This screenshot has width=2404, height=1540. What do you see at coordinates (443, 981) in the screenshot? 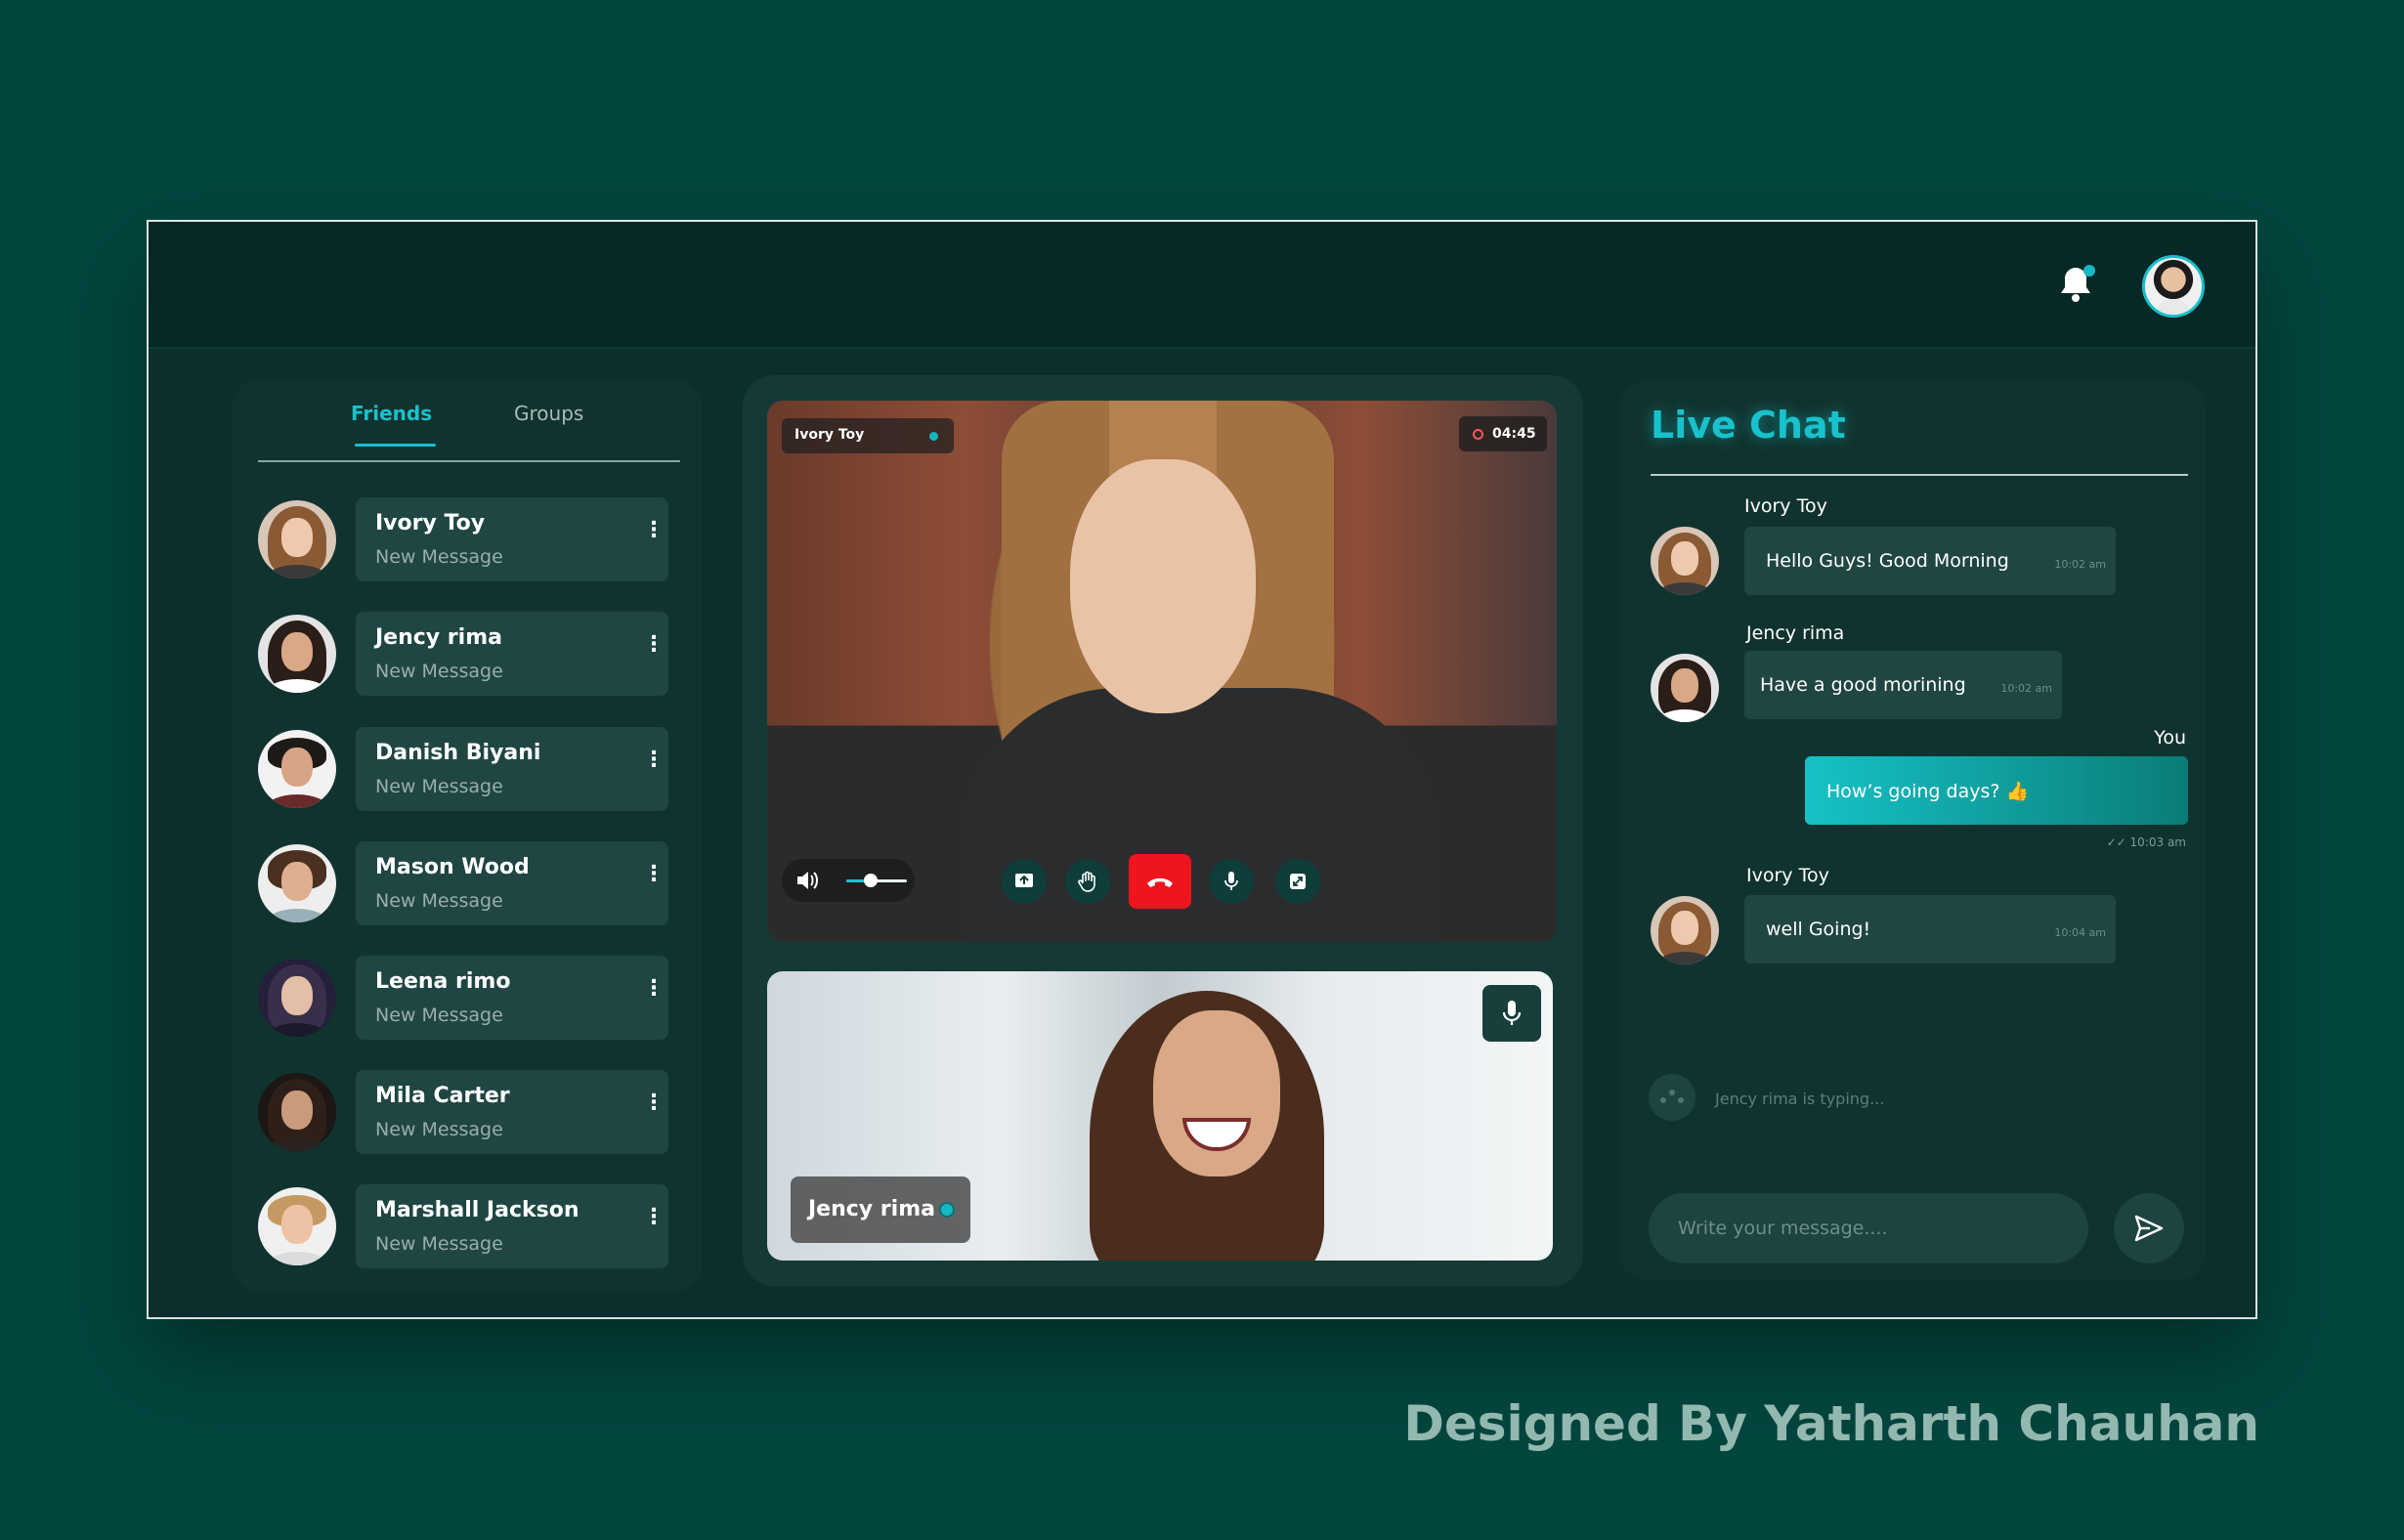
I see `friend-name: Leena rimo` at bounding box center [443, 981].